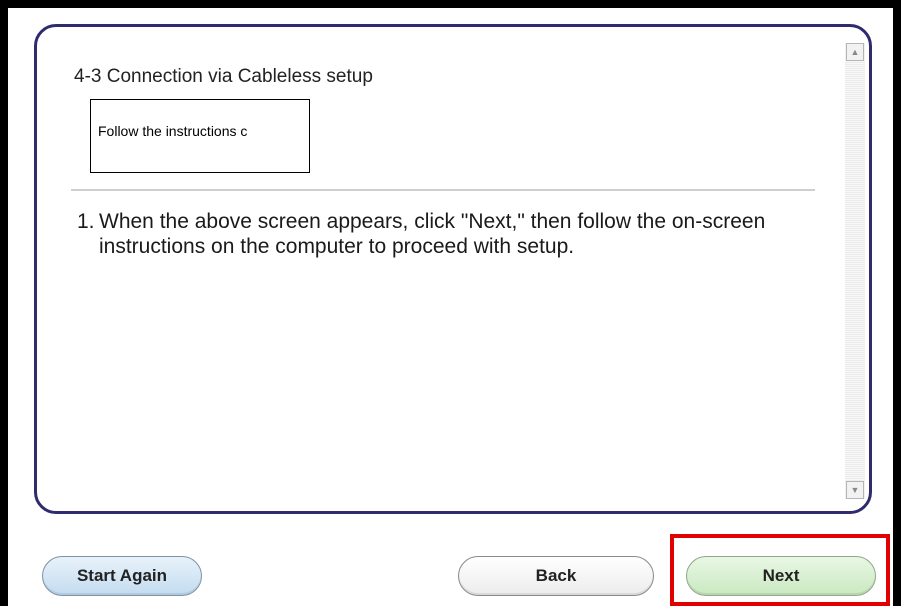 The width and height of the screenshot is (901, 606). What do you see at coordinates (556, 576) in the screenshot?
I see `back-button: Back` at bounding box center [556, 576].